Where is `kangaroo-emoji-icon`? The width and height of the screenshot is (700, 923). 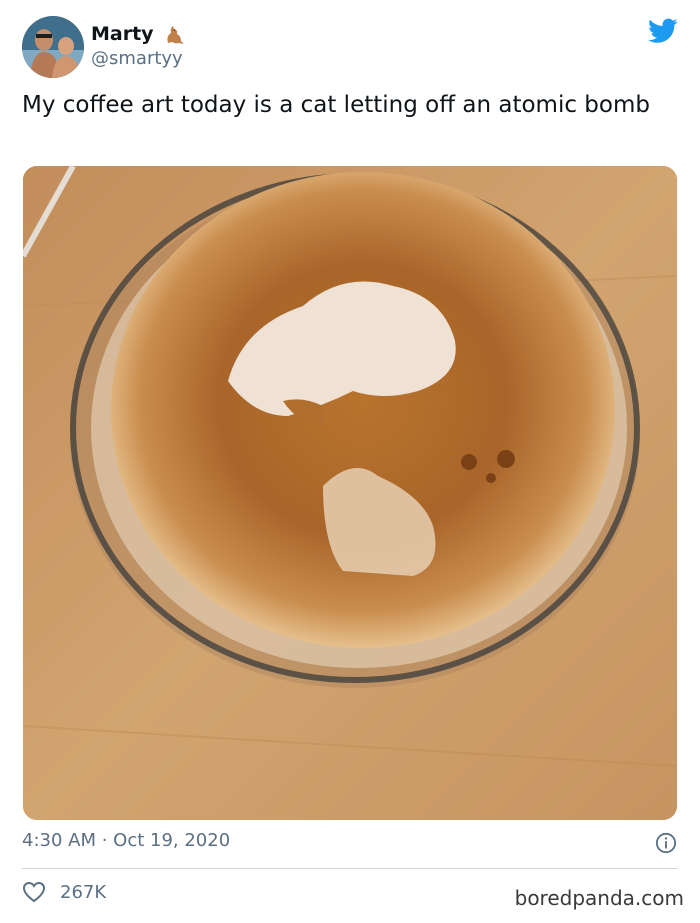 kangaroo-emoji-icon is located at coordinates (175, 35).